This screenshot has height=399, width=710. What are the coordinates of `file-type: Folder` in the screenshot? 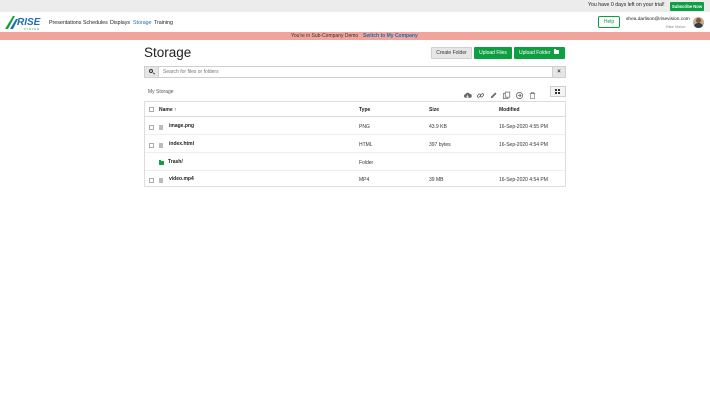 It's located at (366, 163).